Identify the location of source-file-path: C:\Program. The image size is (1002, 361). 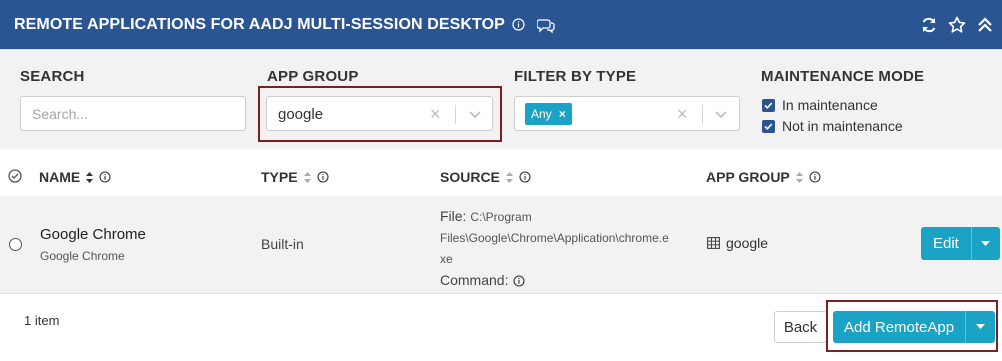
(501, 217).